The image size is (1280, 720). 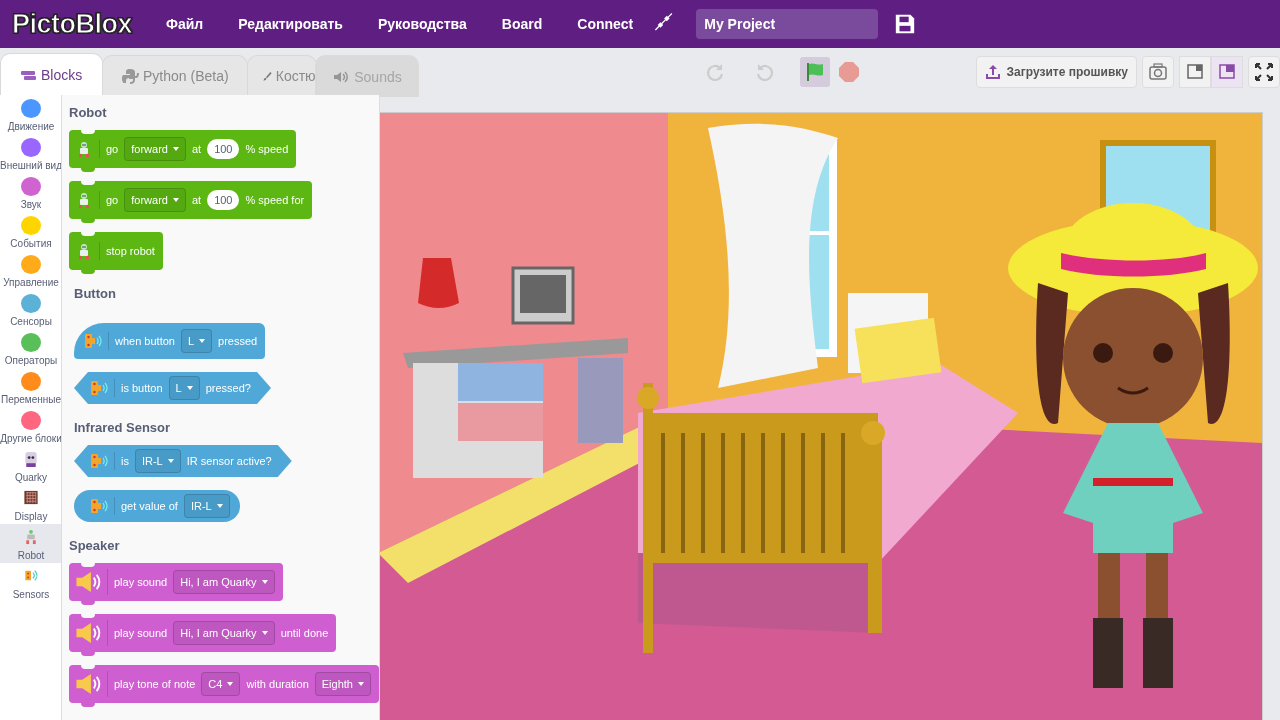 What do you see at coordinates (185, 24) in the screenshot?
I see `menu-item: Файл` at bounding box center [185, 24].